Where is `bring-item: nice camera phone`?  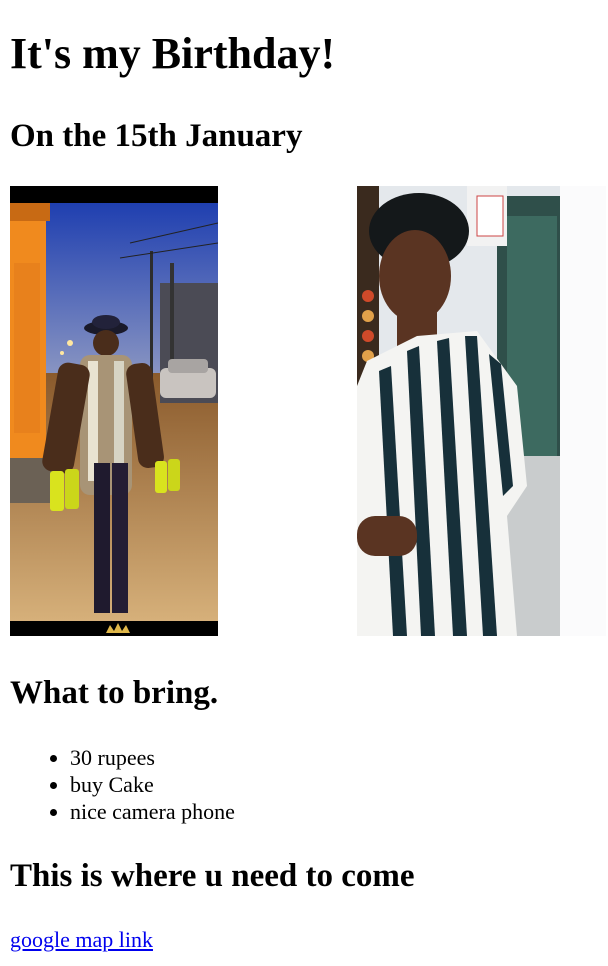
bring-item: nice camera phone is located at coordinates (152, 811).